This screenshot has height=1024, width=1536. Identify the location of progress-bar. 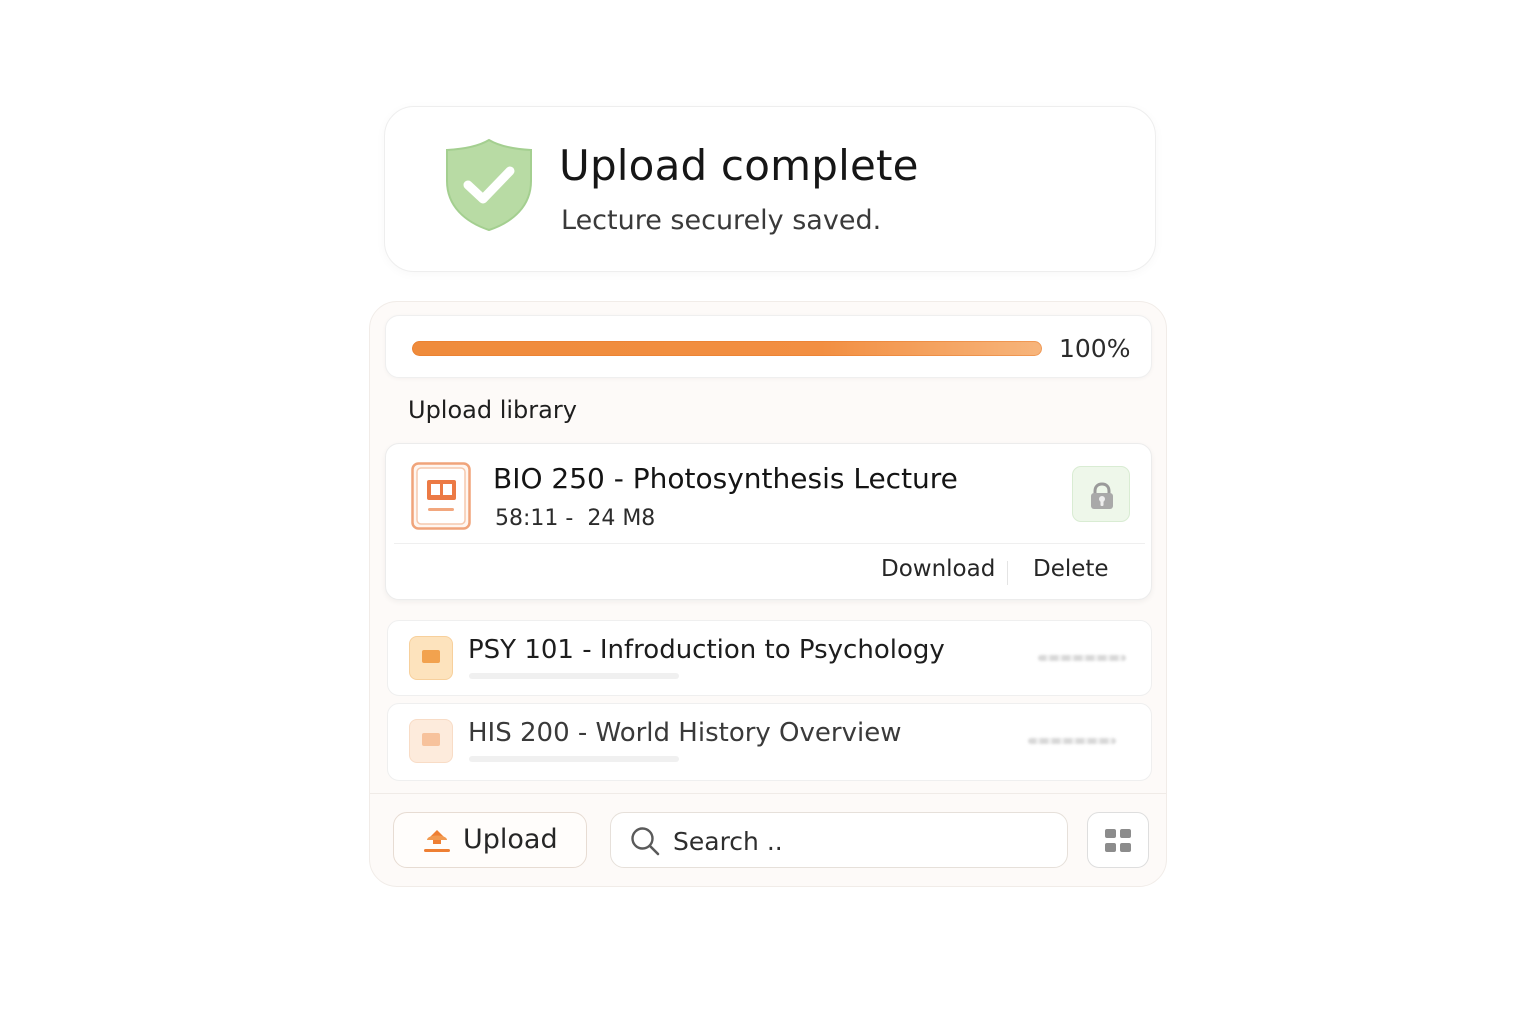
(727, 348).